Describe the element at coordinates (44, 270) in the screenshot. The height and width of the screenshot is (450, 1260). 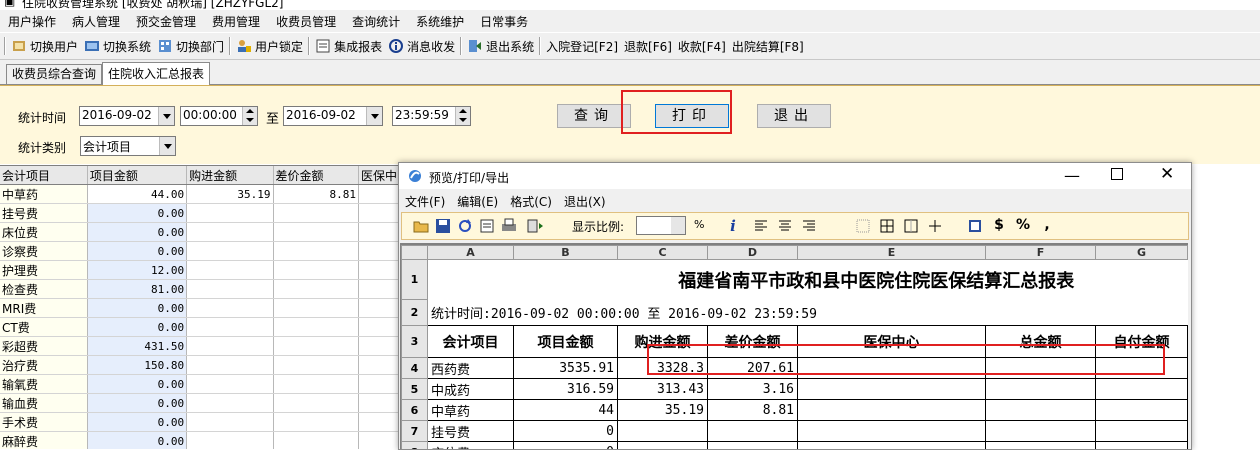
I see `grid-cell: 护理费` at that location.